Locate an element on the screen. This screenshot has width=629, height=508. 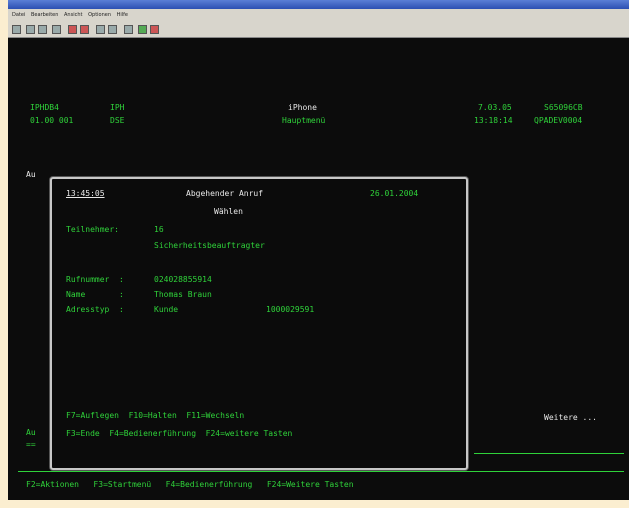
menu-item-ansicht: Ansicht is located at coordinates (73, 15).